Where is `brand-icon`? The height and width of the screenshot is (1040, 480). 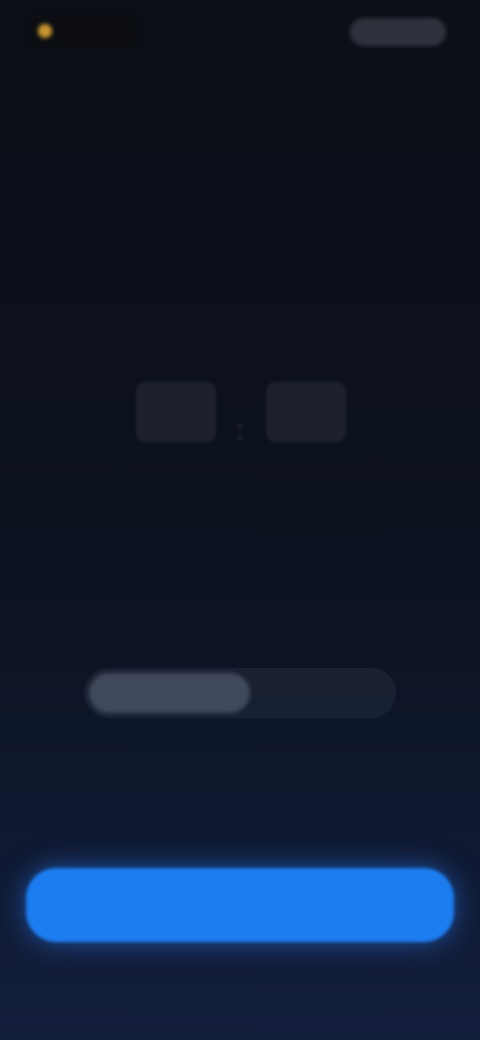 brand-icon is located at coordinates (45, 31).